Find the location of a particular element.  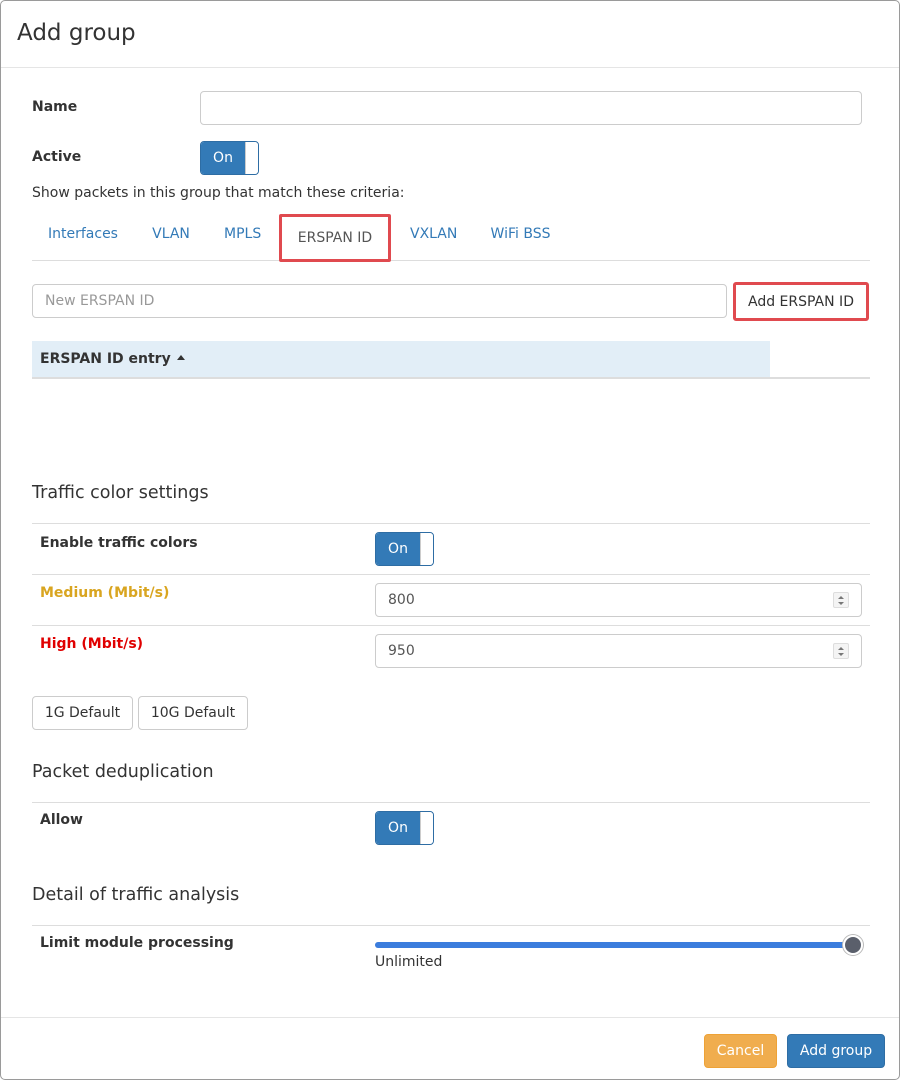

tab-erspan-id: ERSPAN ID is located at coordinates (335, 238).